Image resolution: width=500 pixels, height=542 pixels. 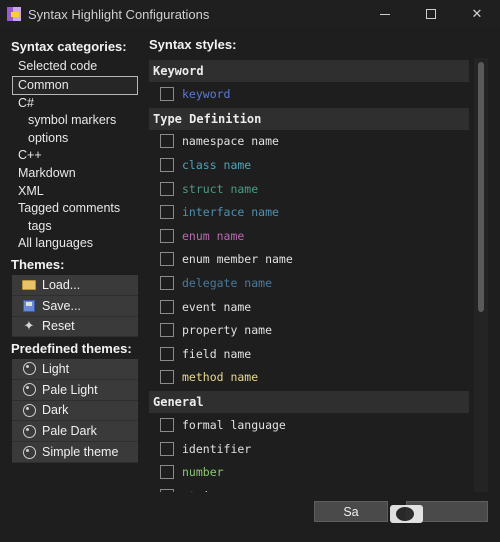 What do you see at coordinates (75, 244) in the screenshot?
I see `category-item: All languages` at bounding box center [75, 244].